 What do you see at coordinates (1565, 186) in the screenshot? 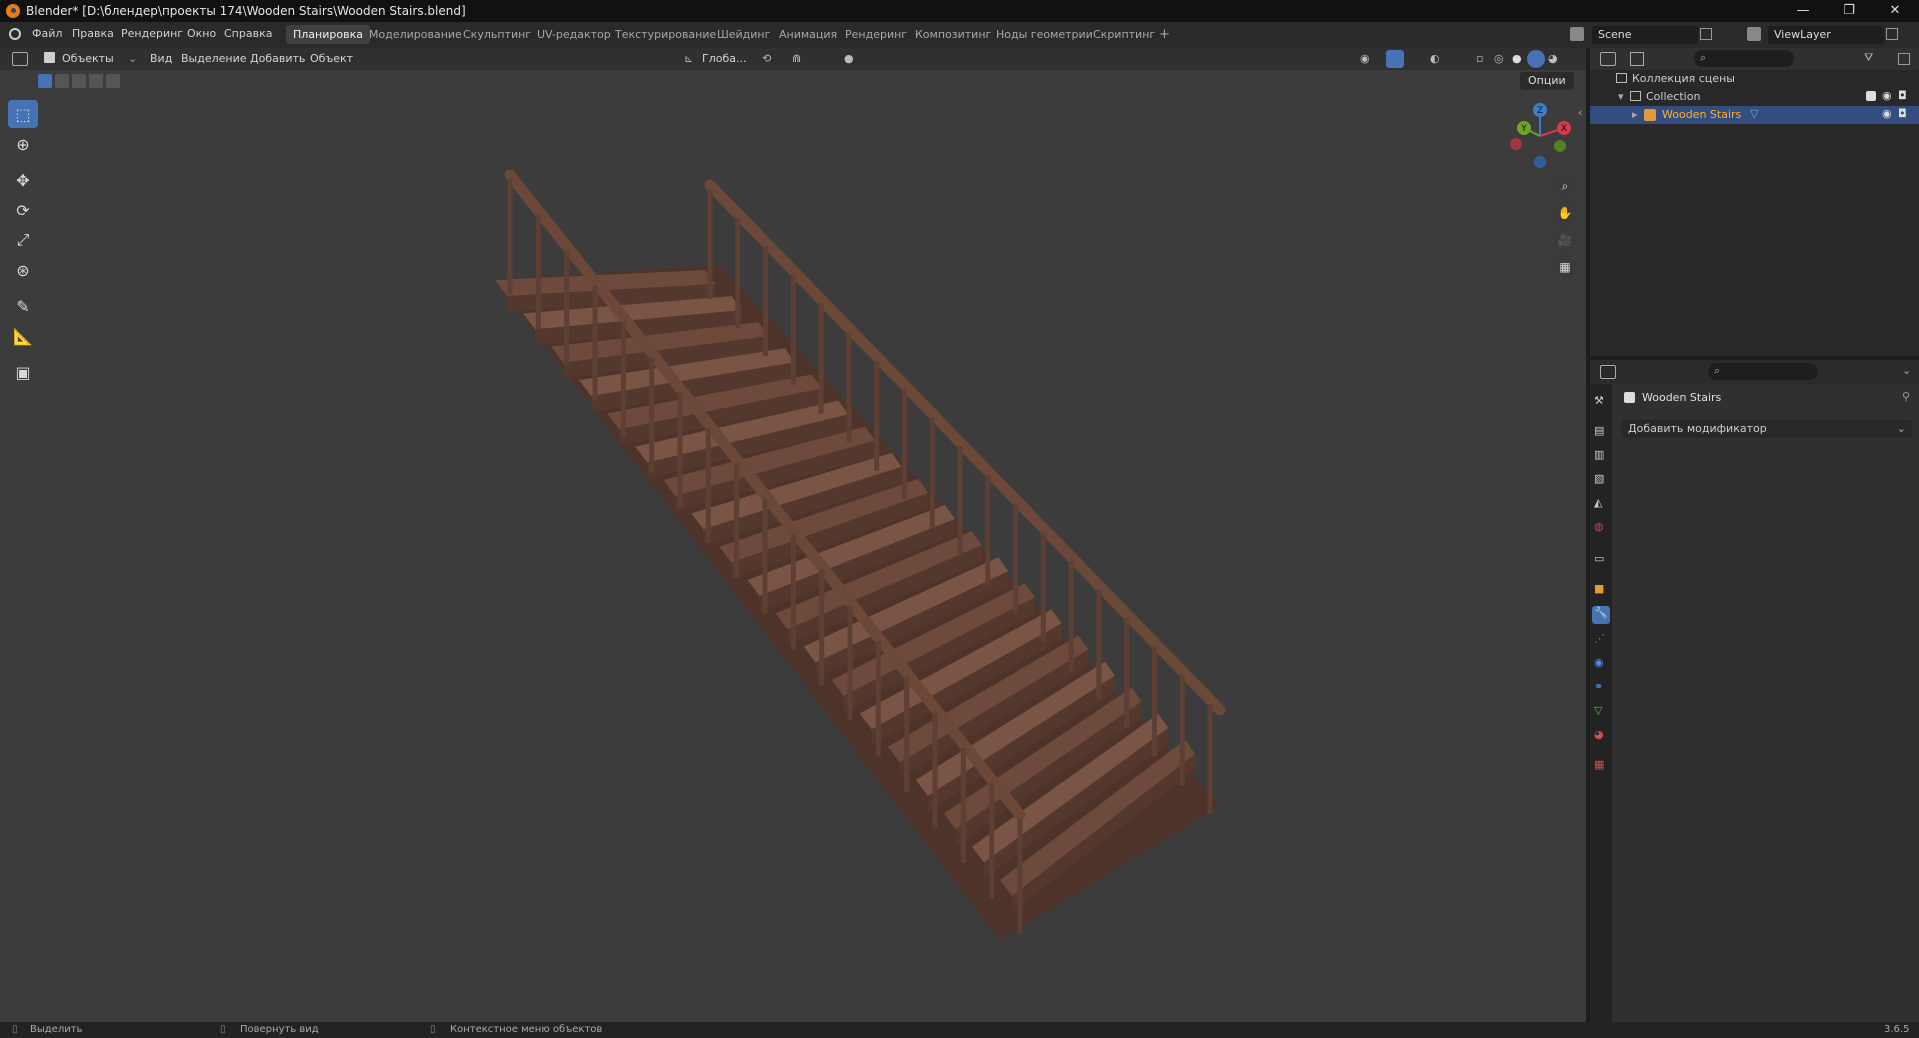
I see `zoom-icon: ⌕` at bounding box center [1565, 186].